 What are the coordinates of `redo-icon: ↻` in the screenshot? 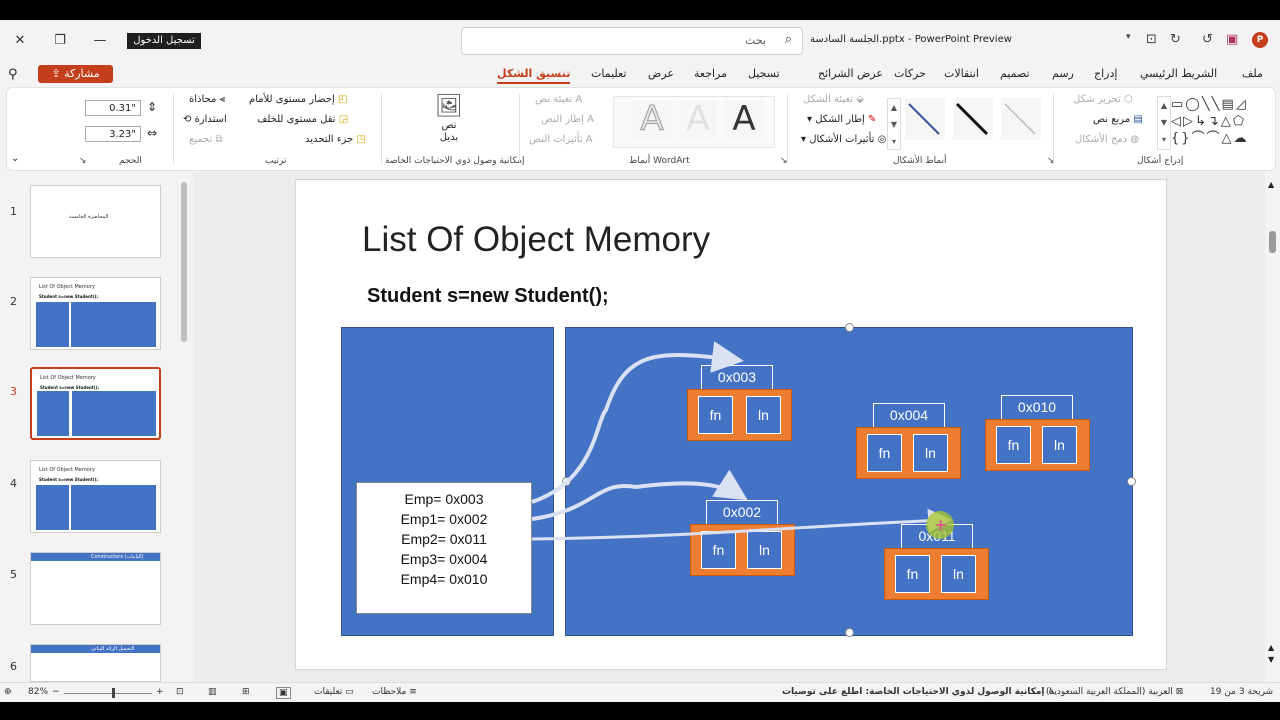 It's located at (1175, 39).